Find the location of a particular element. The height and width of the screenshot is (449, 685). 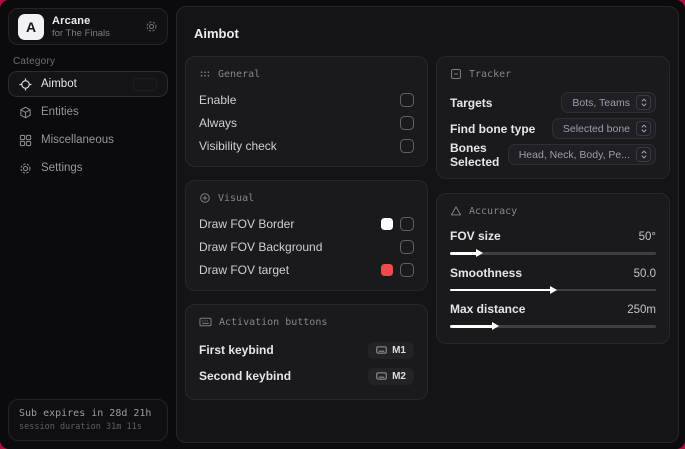

sidebar-nav: Aimbot Entities Miscellaneous Settings is located at coordinates (88, 126).